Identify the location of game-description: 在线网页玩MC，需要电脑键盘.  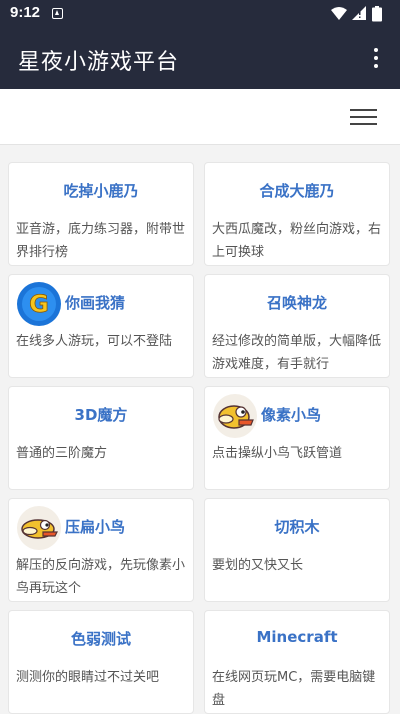
(294, 689).